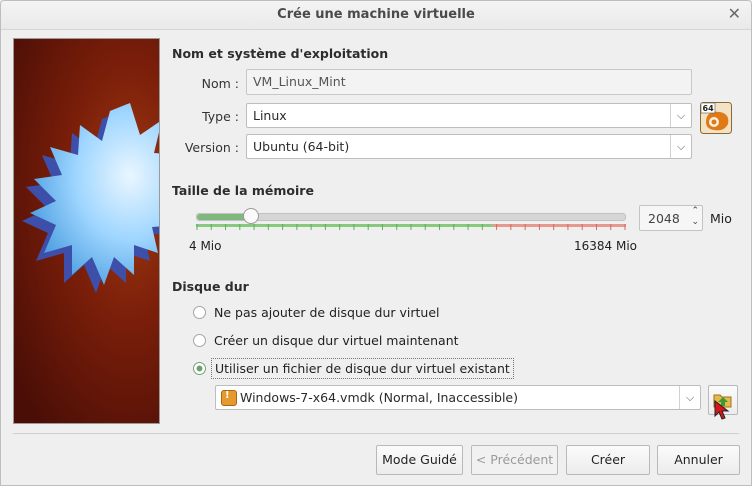 This screenshot has width=752, height=486. I want to click on cancel-button: Annuler, so click(698, 460).